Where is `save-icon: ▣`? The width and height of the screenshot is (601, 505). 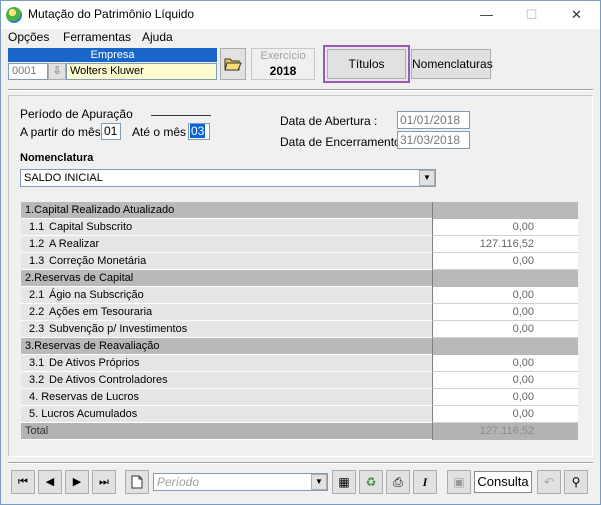 save-icon: ▣ is located at coordinates (459, 482).